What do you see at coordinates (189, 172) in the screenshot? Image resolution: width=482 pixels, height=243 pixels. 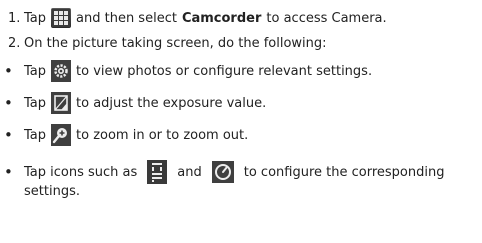 I see `bullet-text: and` at bounding box center [189, 172].